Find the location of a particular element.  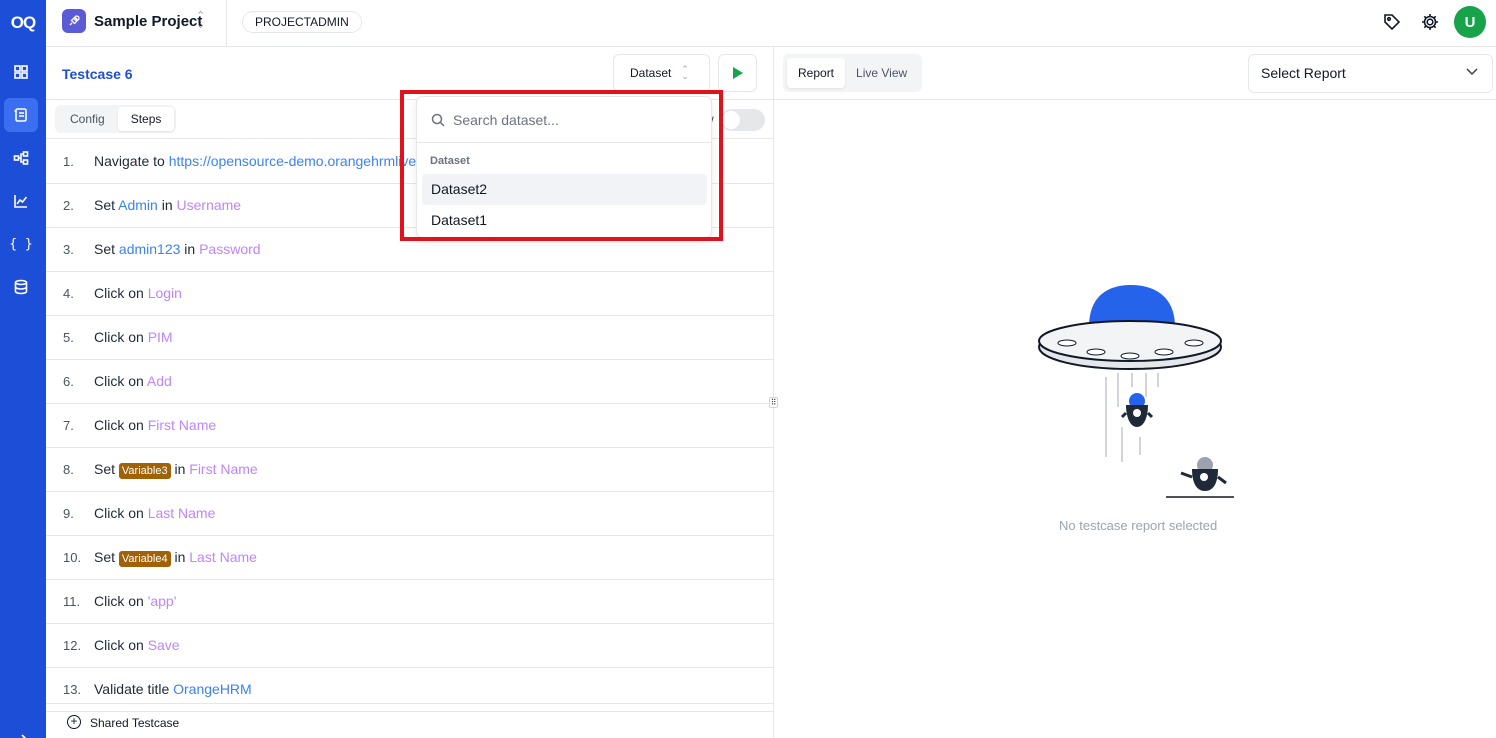

tab-live-view: Live View is located at coordinates (881, 73).